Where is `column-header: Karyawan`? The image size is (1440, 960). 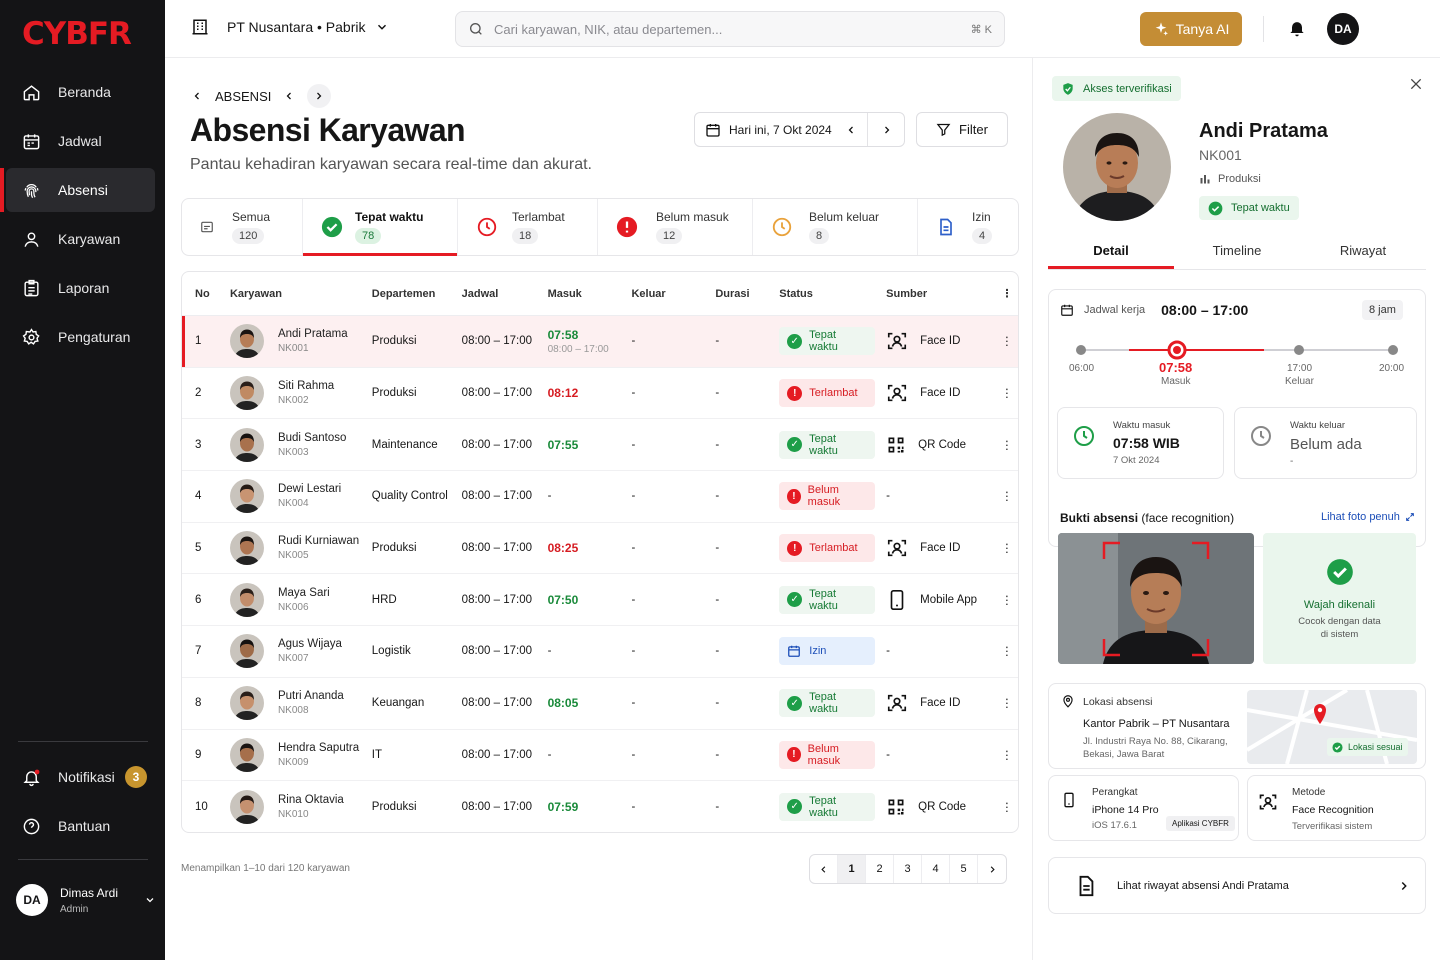
column-header: Karyawan is located at coordinates (301, 294).